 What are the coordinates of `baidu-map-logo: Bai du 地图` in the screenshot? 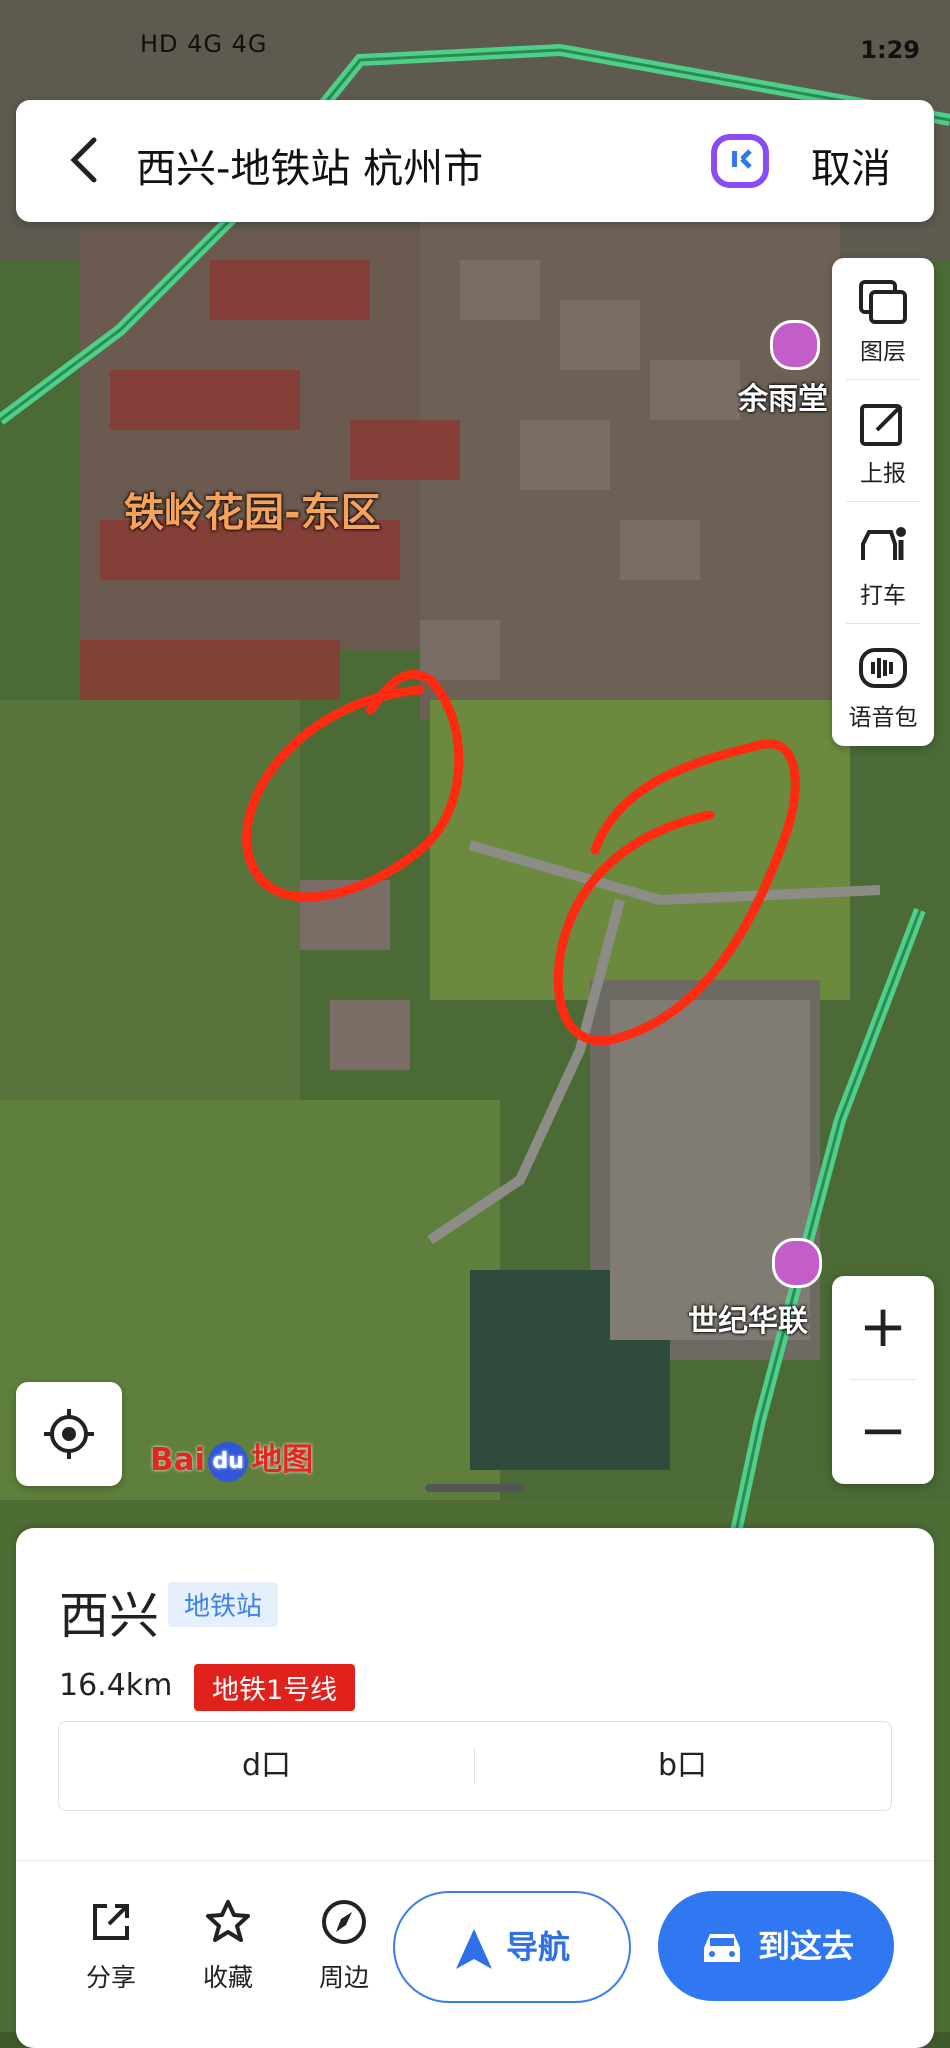 It's located at (231, 1458).